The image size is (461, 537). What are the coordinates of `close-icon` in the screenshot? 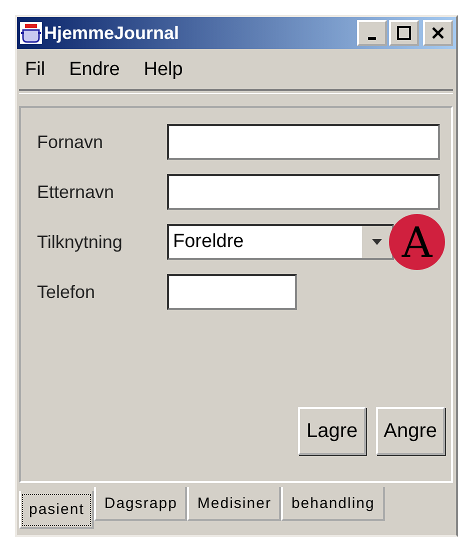 It's located at (438, 33).